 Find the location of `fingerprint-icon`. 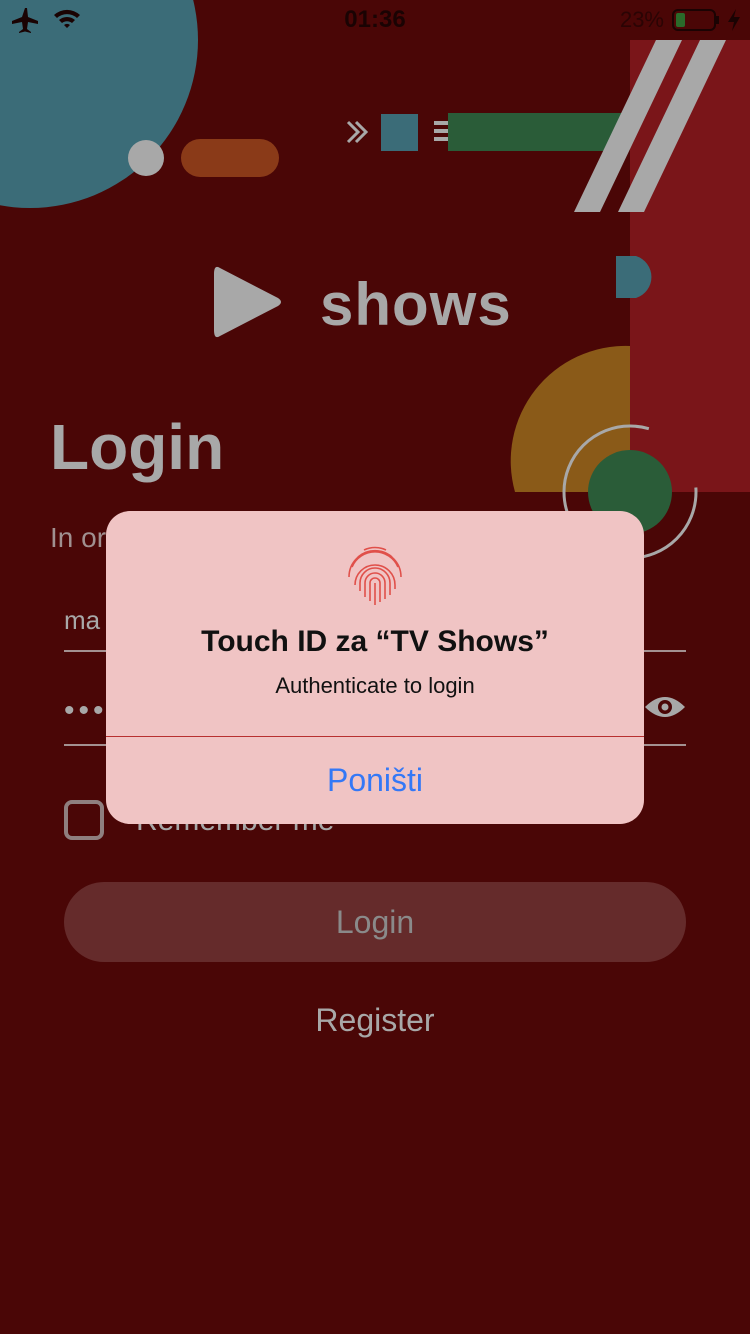

fingerprint-icon is located at coordinates (375, 578).